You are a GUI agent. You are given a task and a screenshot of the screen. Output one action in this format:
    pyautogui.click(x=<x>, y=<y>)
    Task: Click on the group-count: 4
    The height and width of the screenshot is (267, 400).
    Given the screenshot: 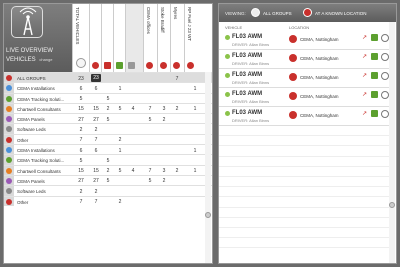 What is the action you would take?
    pyautogui.click(x=133, y=109)
    